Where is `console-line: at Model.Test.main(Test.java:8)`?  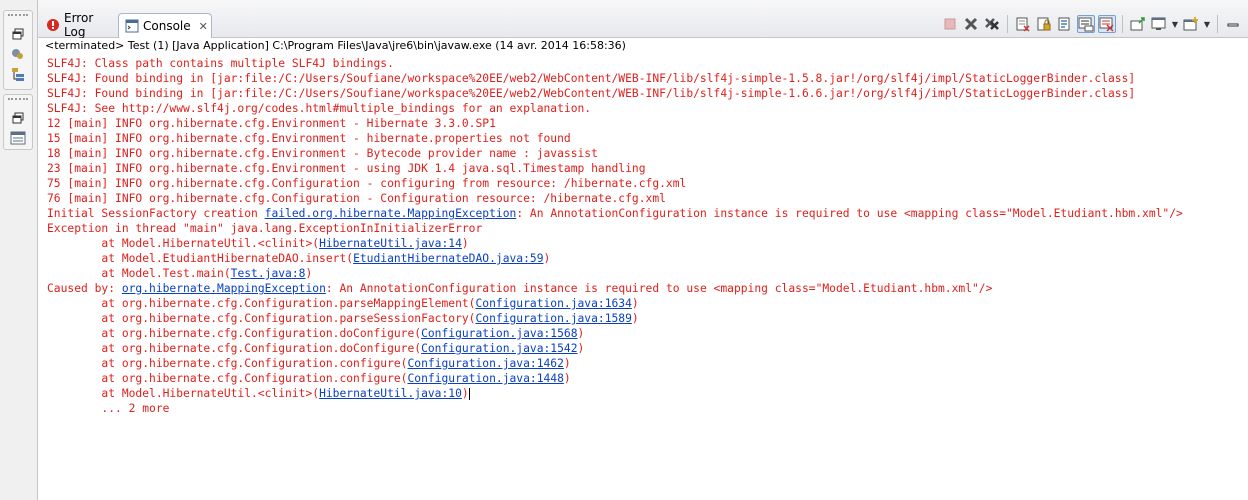
console-line: at Model.Test.main(Test.java:8) is located at coordinates (615, 273).